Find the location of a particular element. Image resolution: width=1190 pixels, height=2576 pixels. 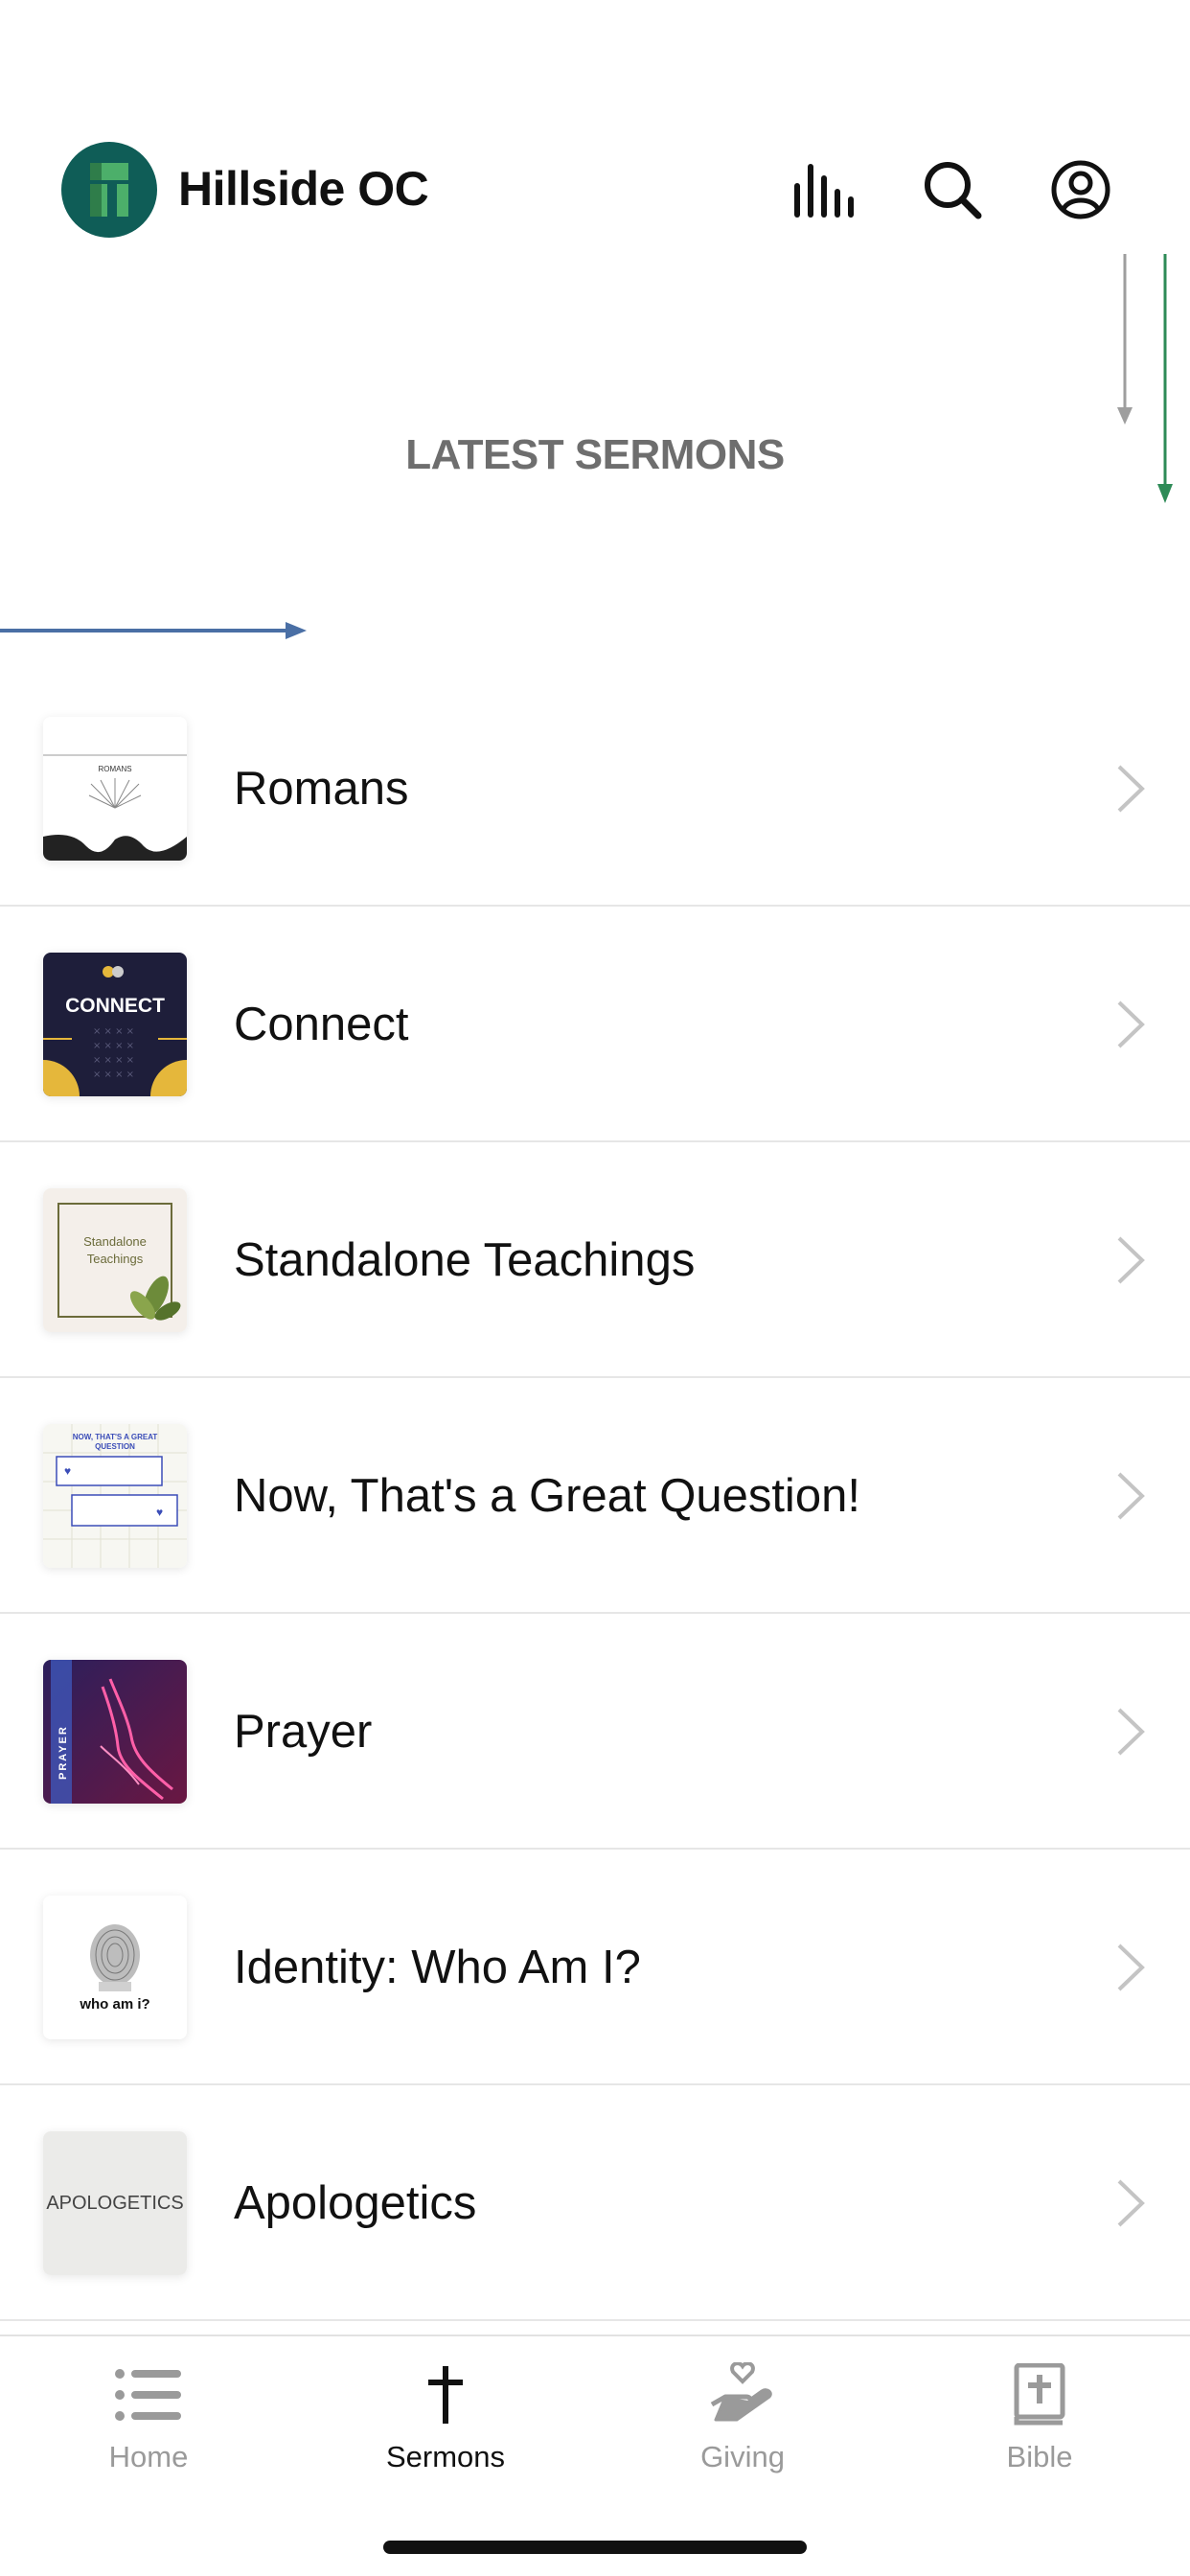

svg-text: Standalone is located at coordinates (115, 1241).